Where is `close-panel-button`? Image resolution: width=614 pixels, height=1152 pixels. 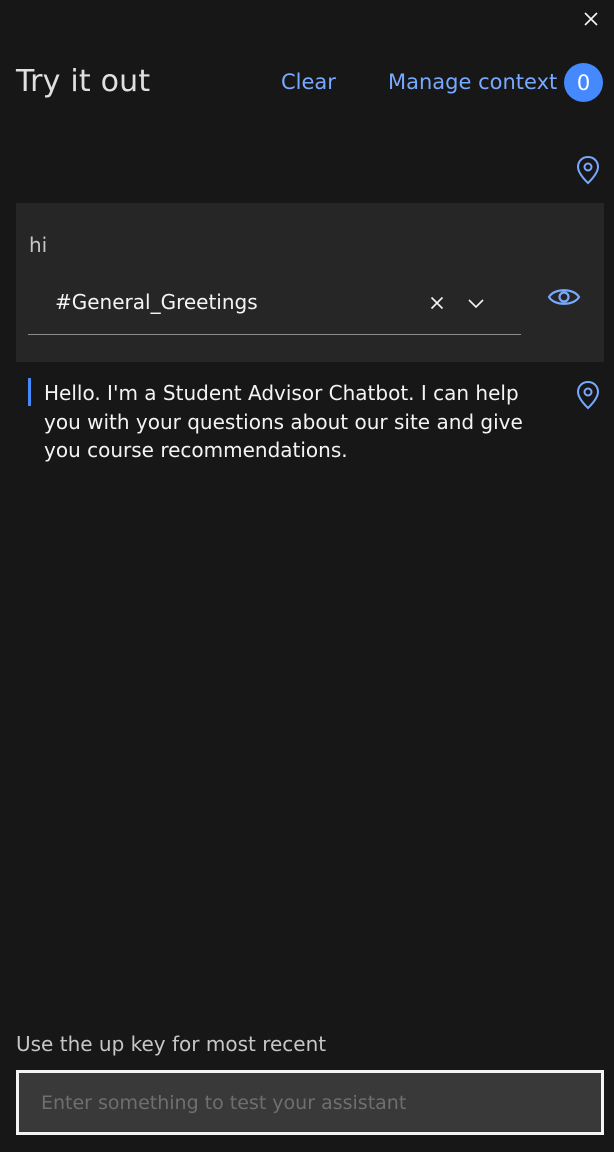
close-panel-button is located at coordinates (591, 19).